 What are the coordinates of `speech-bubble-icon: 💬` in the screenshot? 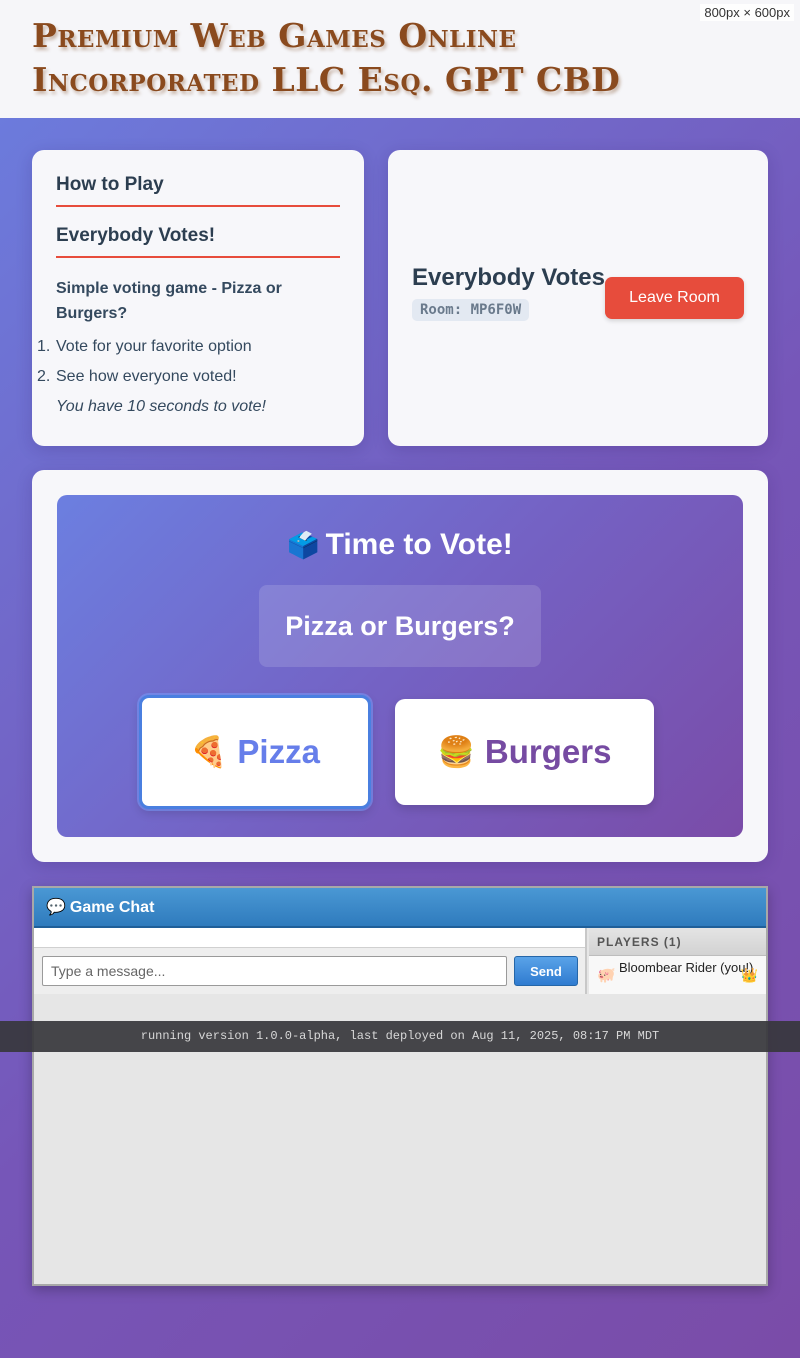 It's located at (56, 907).